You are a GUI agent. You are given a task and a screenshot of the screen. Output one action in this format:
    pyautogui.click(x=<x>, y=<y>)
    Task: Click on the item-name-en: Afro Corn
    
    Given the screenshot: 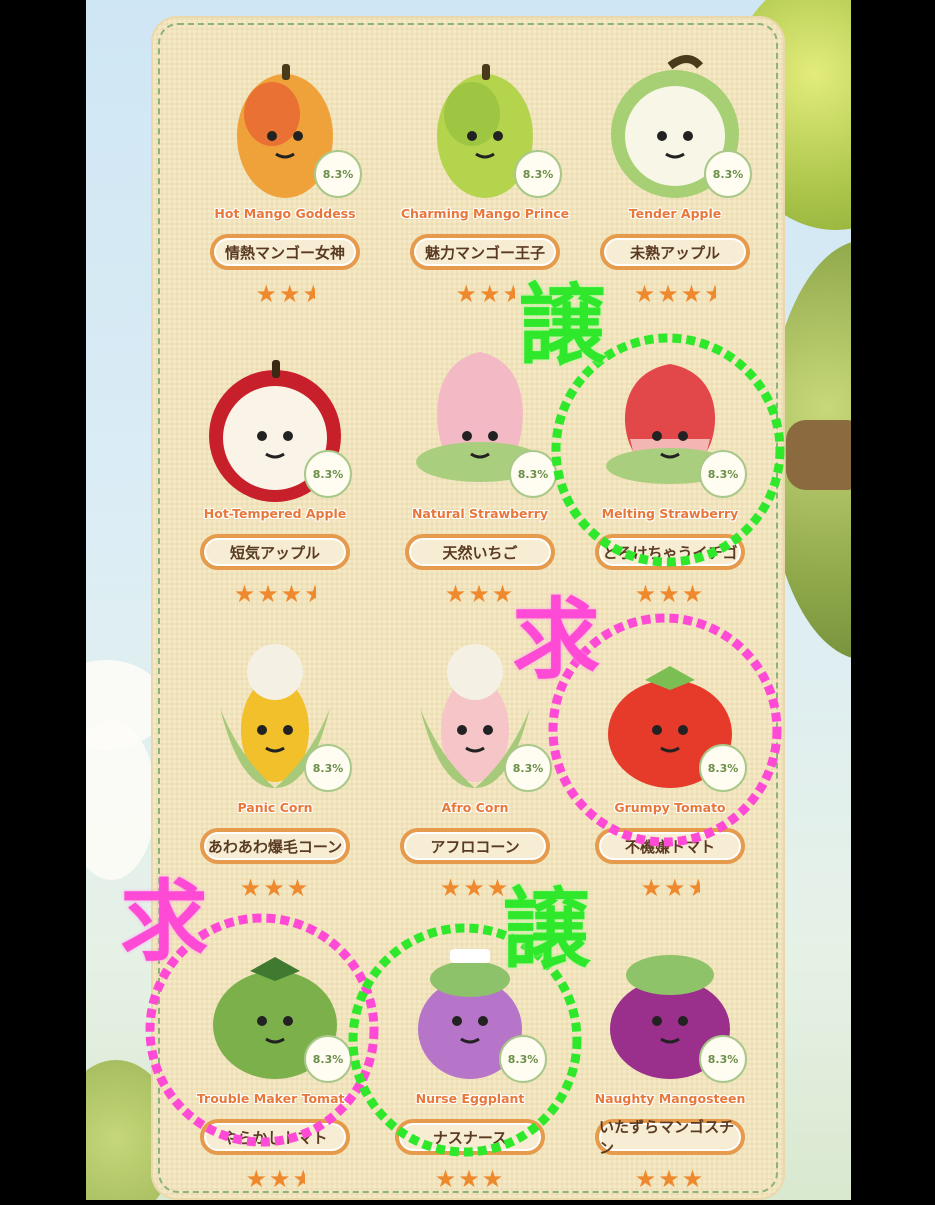 What is the action you would take?
    pyautogui.click(x=475, y=807)
    